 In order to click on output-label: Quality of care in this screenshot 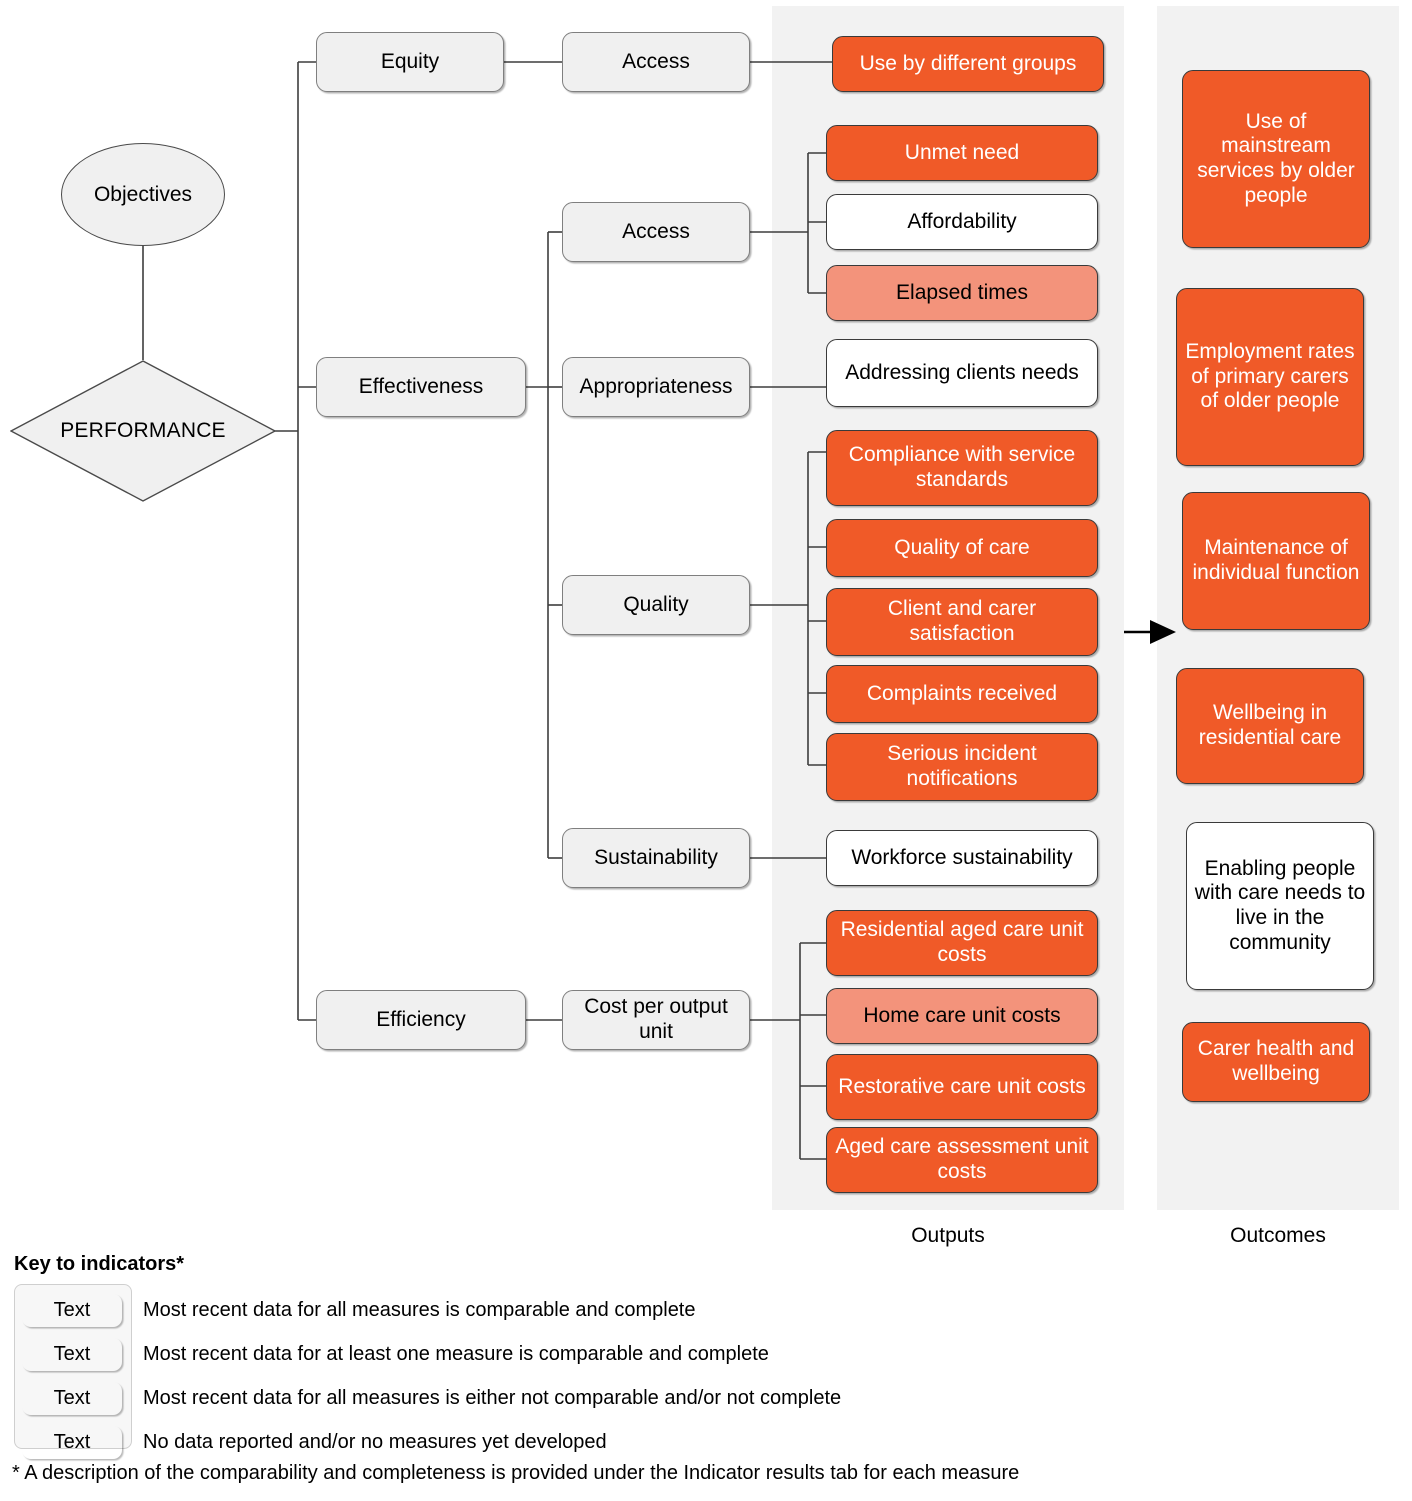, I will do `click(962, 547)`.